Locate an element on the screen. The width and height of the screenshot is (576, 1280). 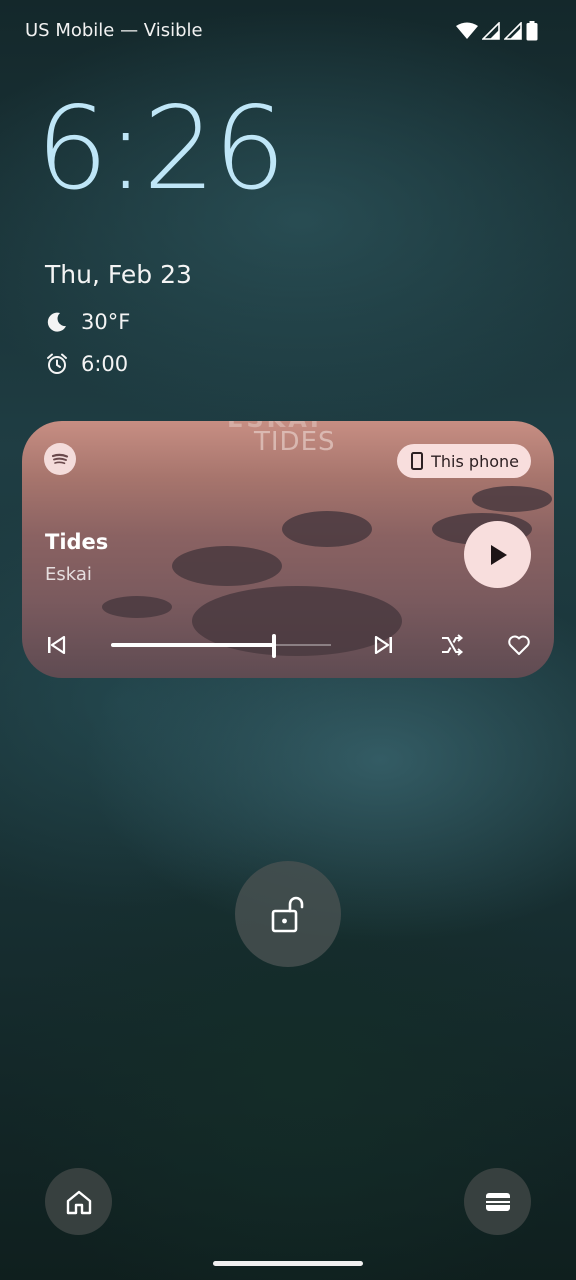
alarm-row: 6:00 is located at coordinates (86, 364).